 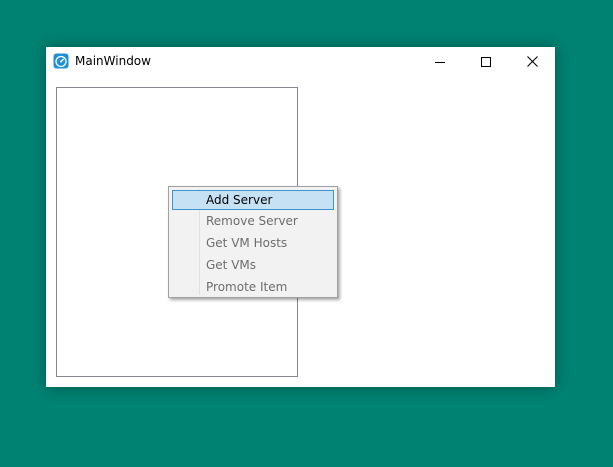 I want to click on maximize-button, so click(x=486, y=61).